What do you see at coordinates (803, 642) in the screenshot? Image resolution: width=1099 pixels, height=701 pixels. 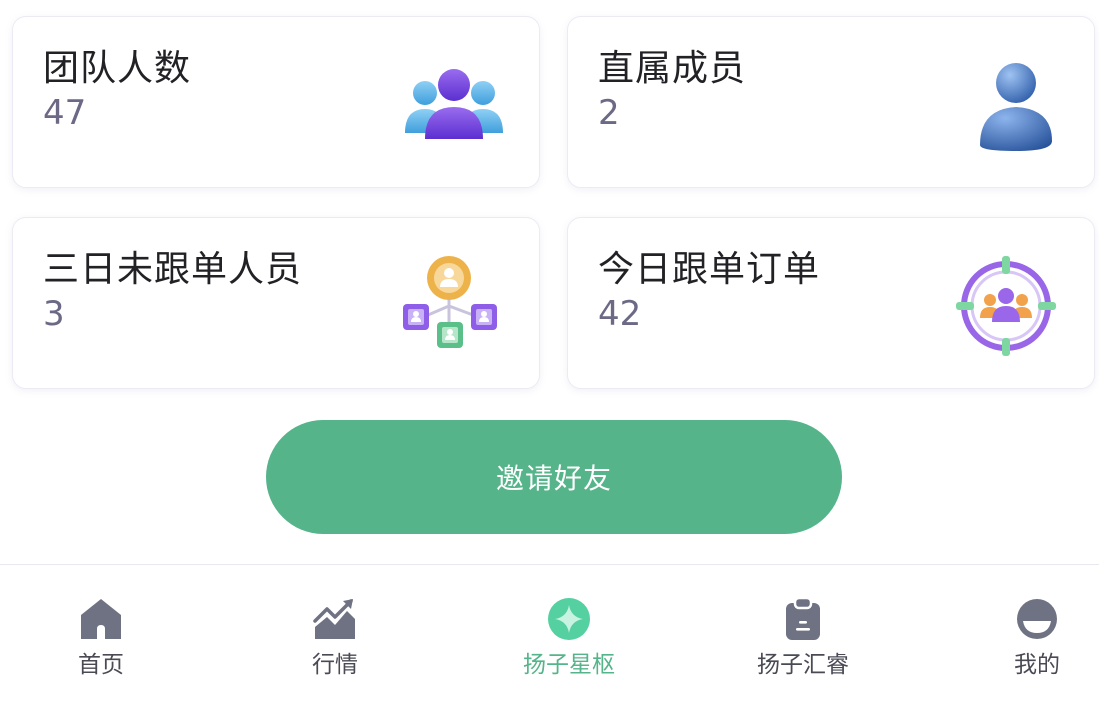 I see `tab-summary: 扬子汇睿` at bounding box center [803, 642].